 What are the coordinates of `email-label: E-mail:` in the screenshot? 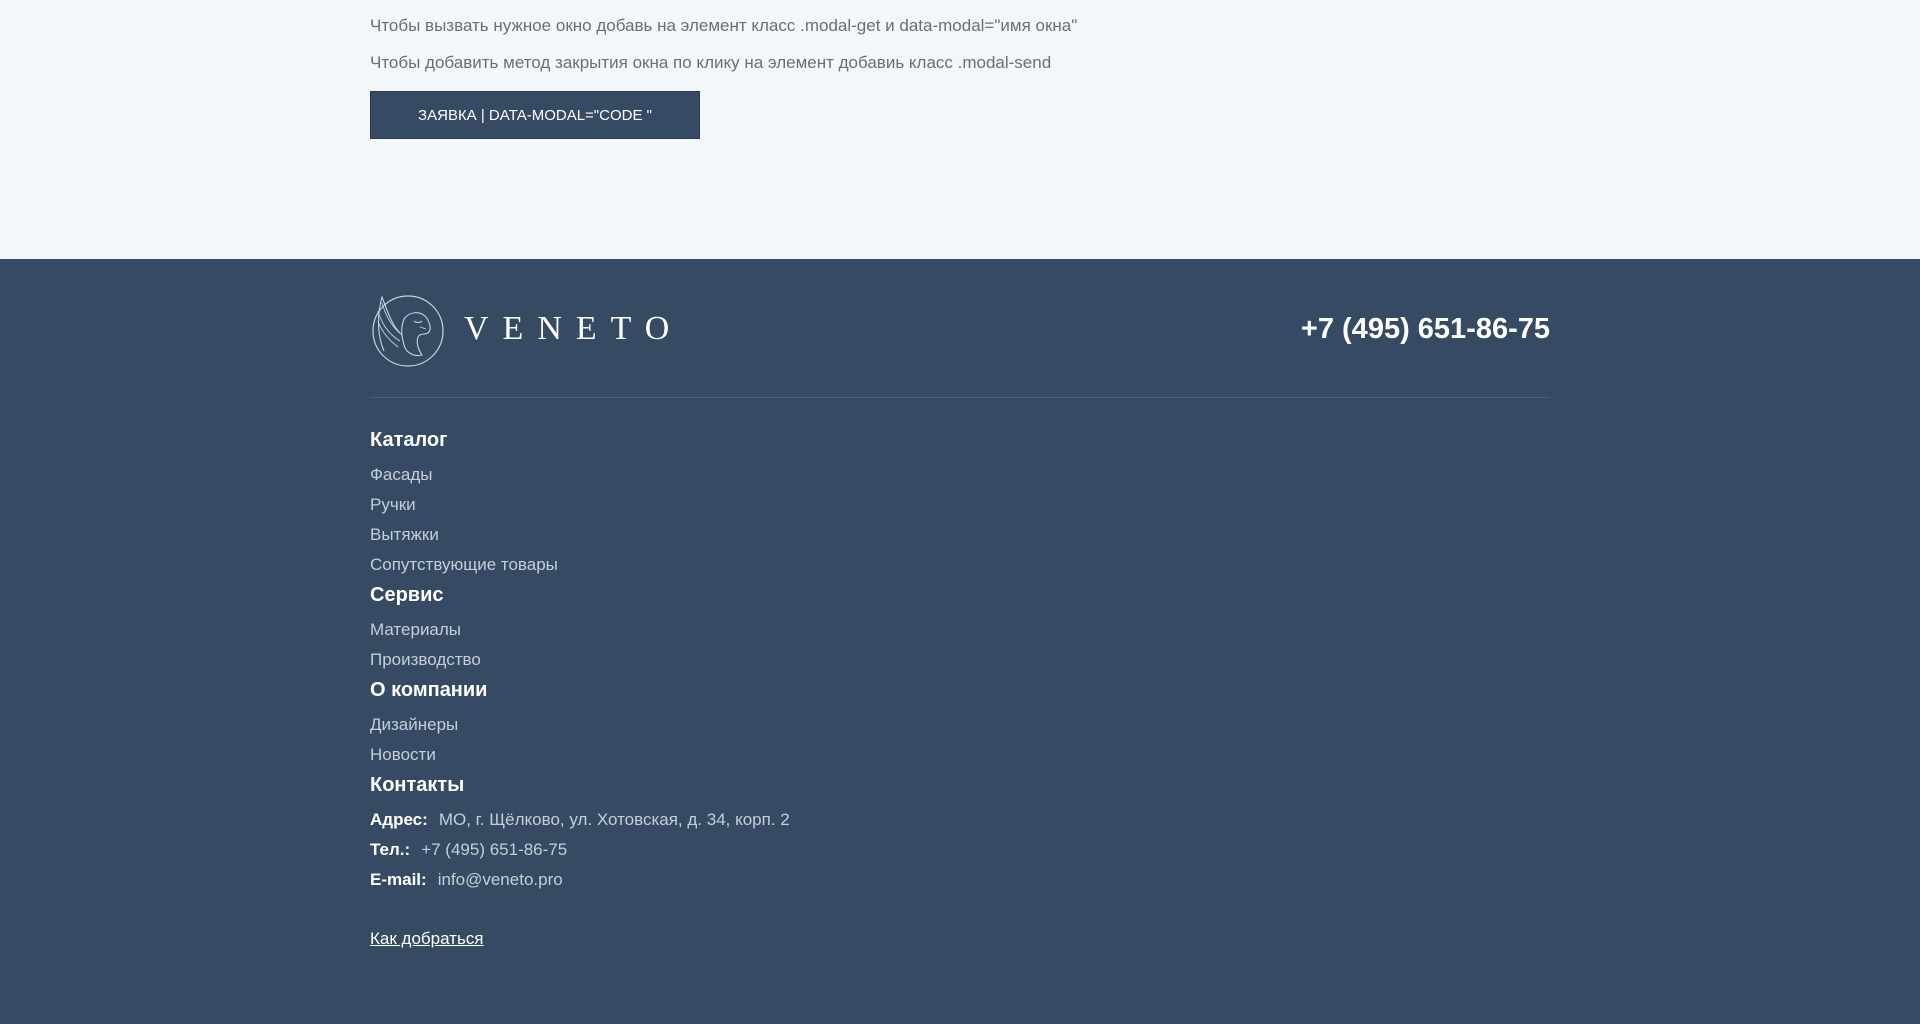 It's located at (398, 879).